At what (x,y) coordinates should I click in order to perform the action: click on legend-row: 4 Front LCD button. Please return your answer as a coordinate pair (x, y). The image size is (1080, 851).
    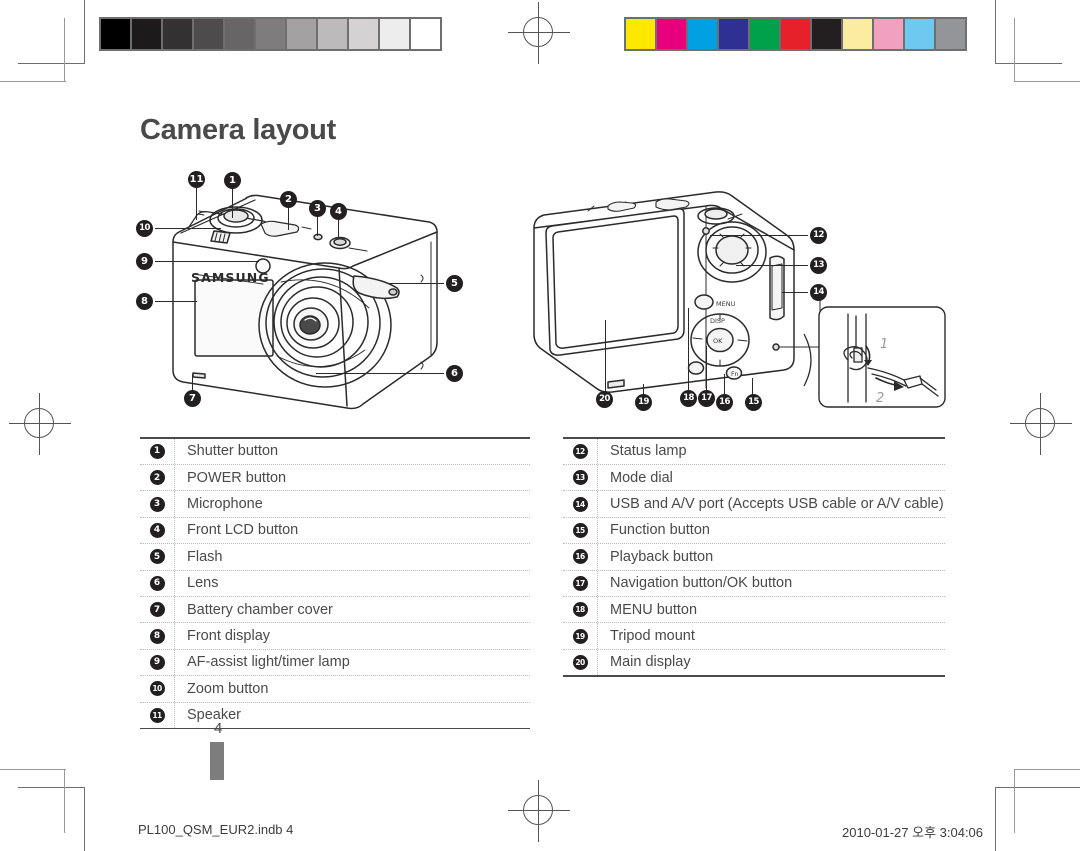
    Looking at the image, I should click on (335, 531).